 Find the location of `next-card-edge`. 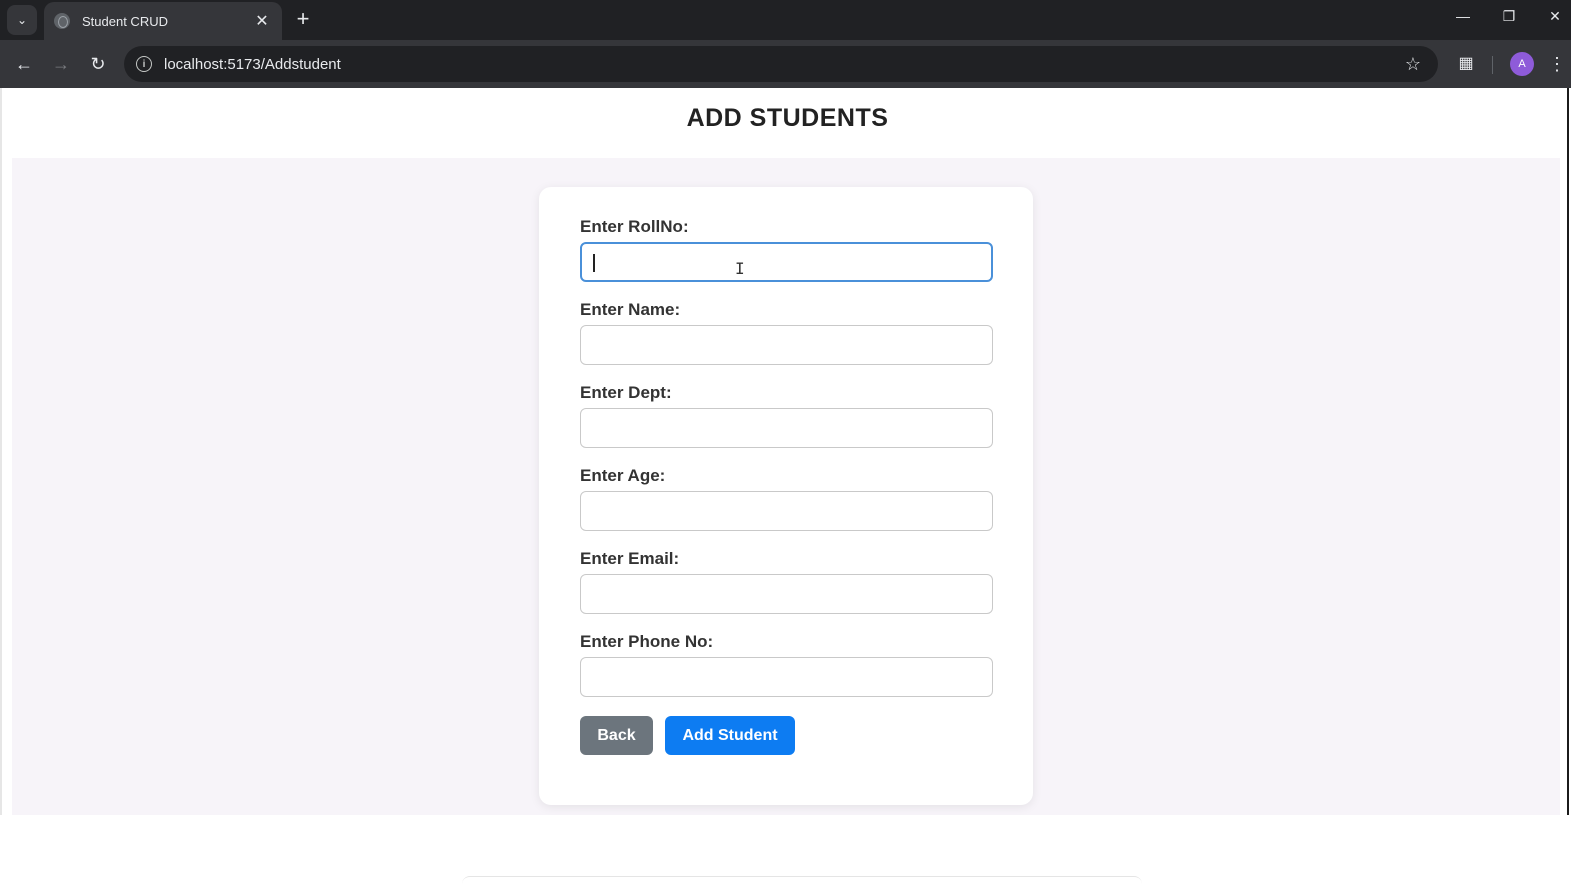

next-card-edge is located at coordinates (802, 880).